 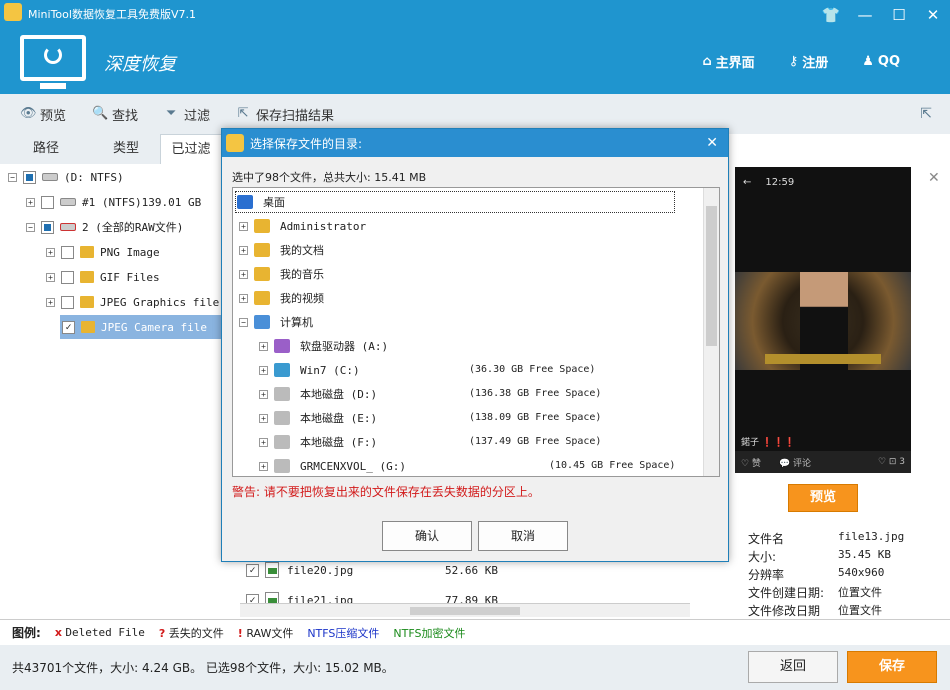 I want to click on dir-item-drive-c: + Win7 (C:), so click(x=309, y=370).